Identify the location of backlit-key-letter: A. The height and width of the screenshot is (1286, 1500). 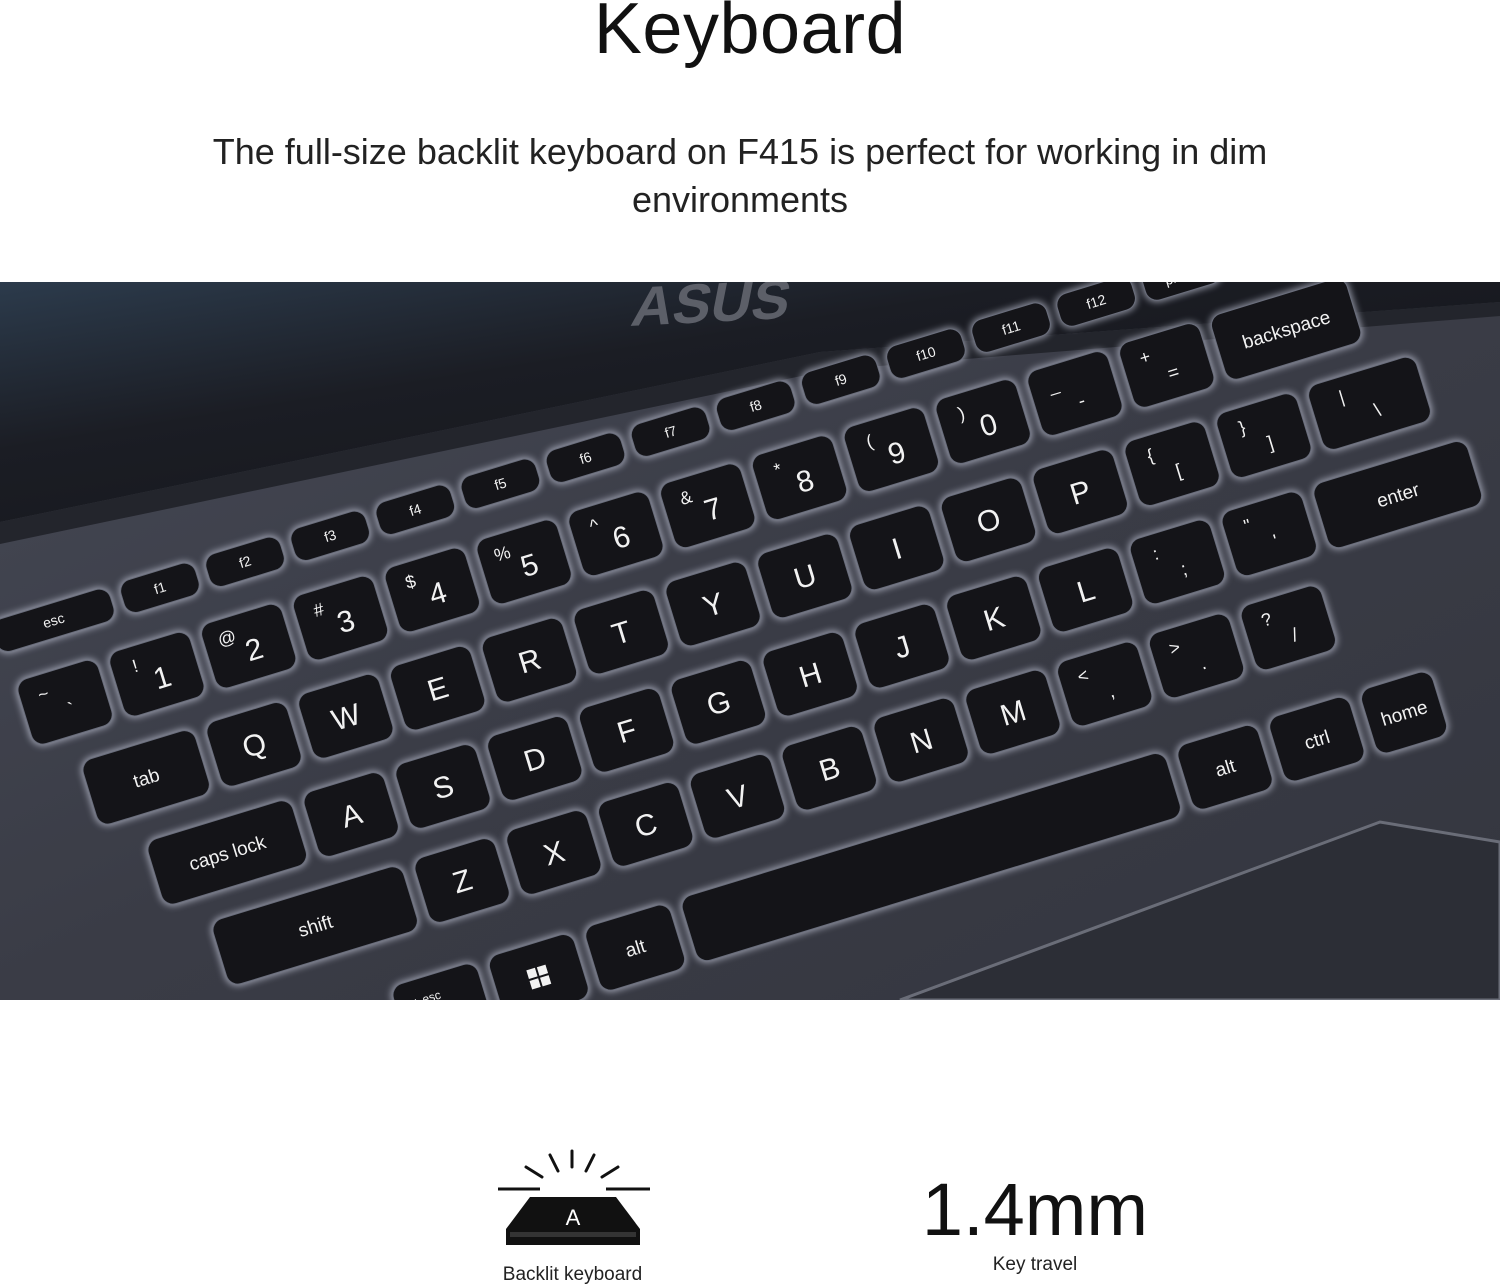
(573, 1217).